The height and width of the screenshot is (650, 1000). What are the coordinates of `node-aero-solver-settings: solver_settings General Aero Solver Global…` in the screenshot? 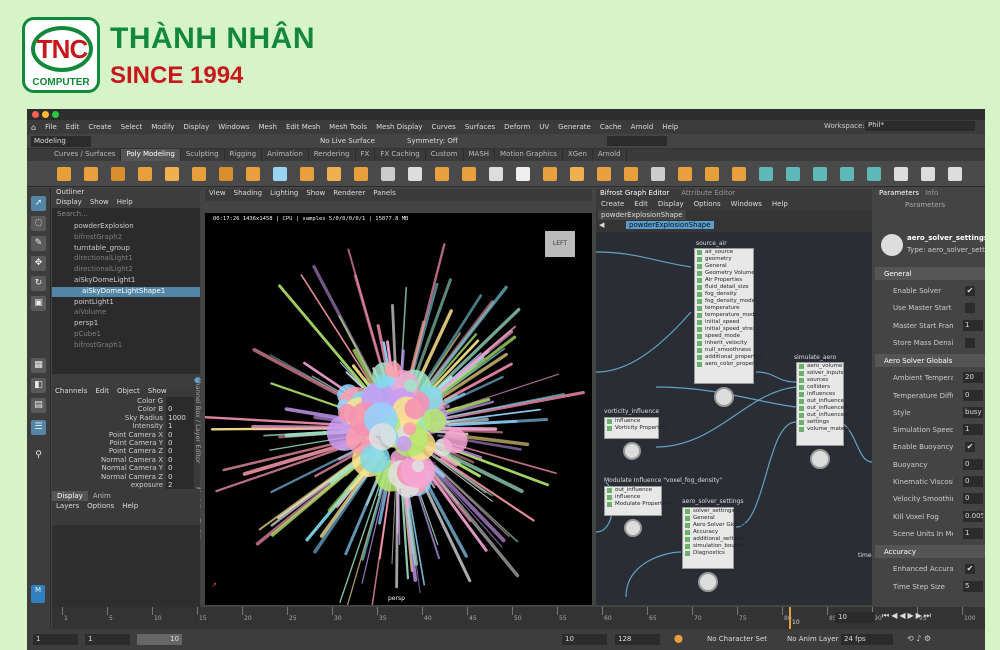 It's located at (714, 538).